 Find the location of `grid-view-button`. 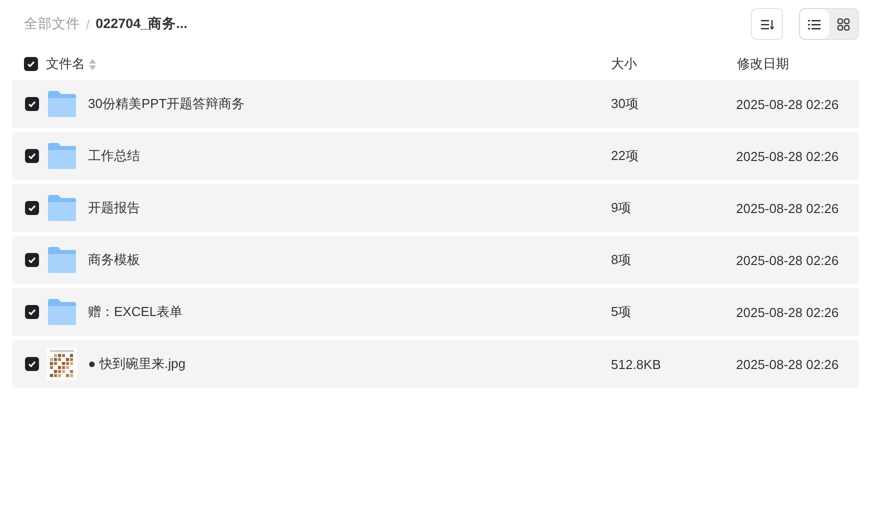

grid-view-button is located at coordinates (843, 24).